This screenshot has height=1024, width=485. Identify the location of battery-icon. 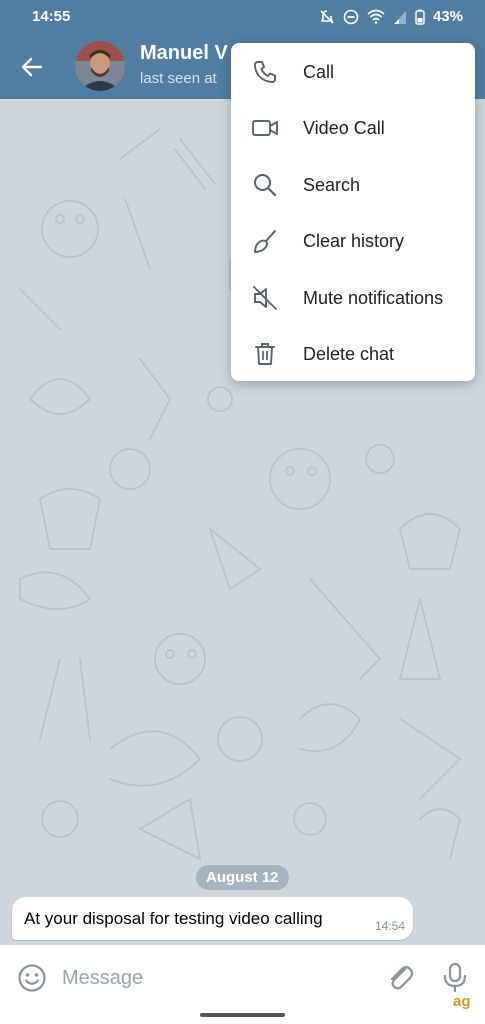
(420, 17).